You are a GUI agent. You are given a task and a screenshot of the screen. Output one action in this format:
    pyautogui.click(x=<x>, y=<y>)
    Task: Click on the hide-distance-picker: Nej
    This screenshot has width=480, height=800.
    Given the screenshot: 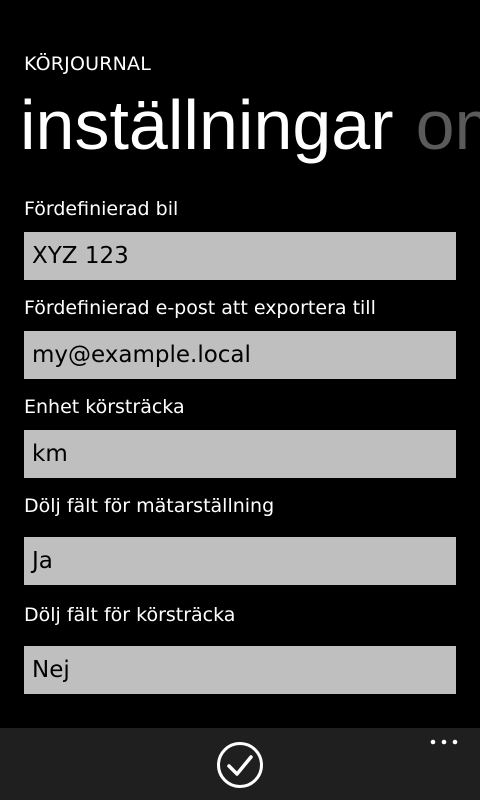 What is the action you would take?
    pyautogui.click(x=240, y=670)
    